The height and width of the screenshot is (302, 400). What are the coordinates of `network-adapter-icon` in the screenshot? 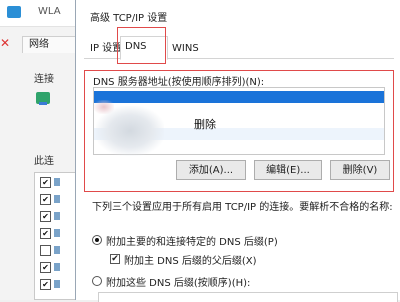 It's located at (14, 12).